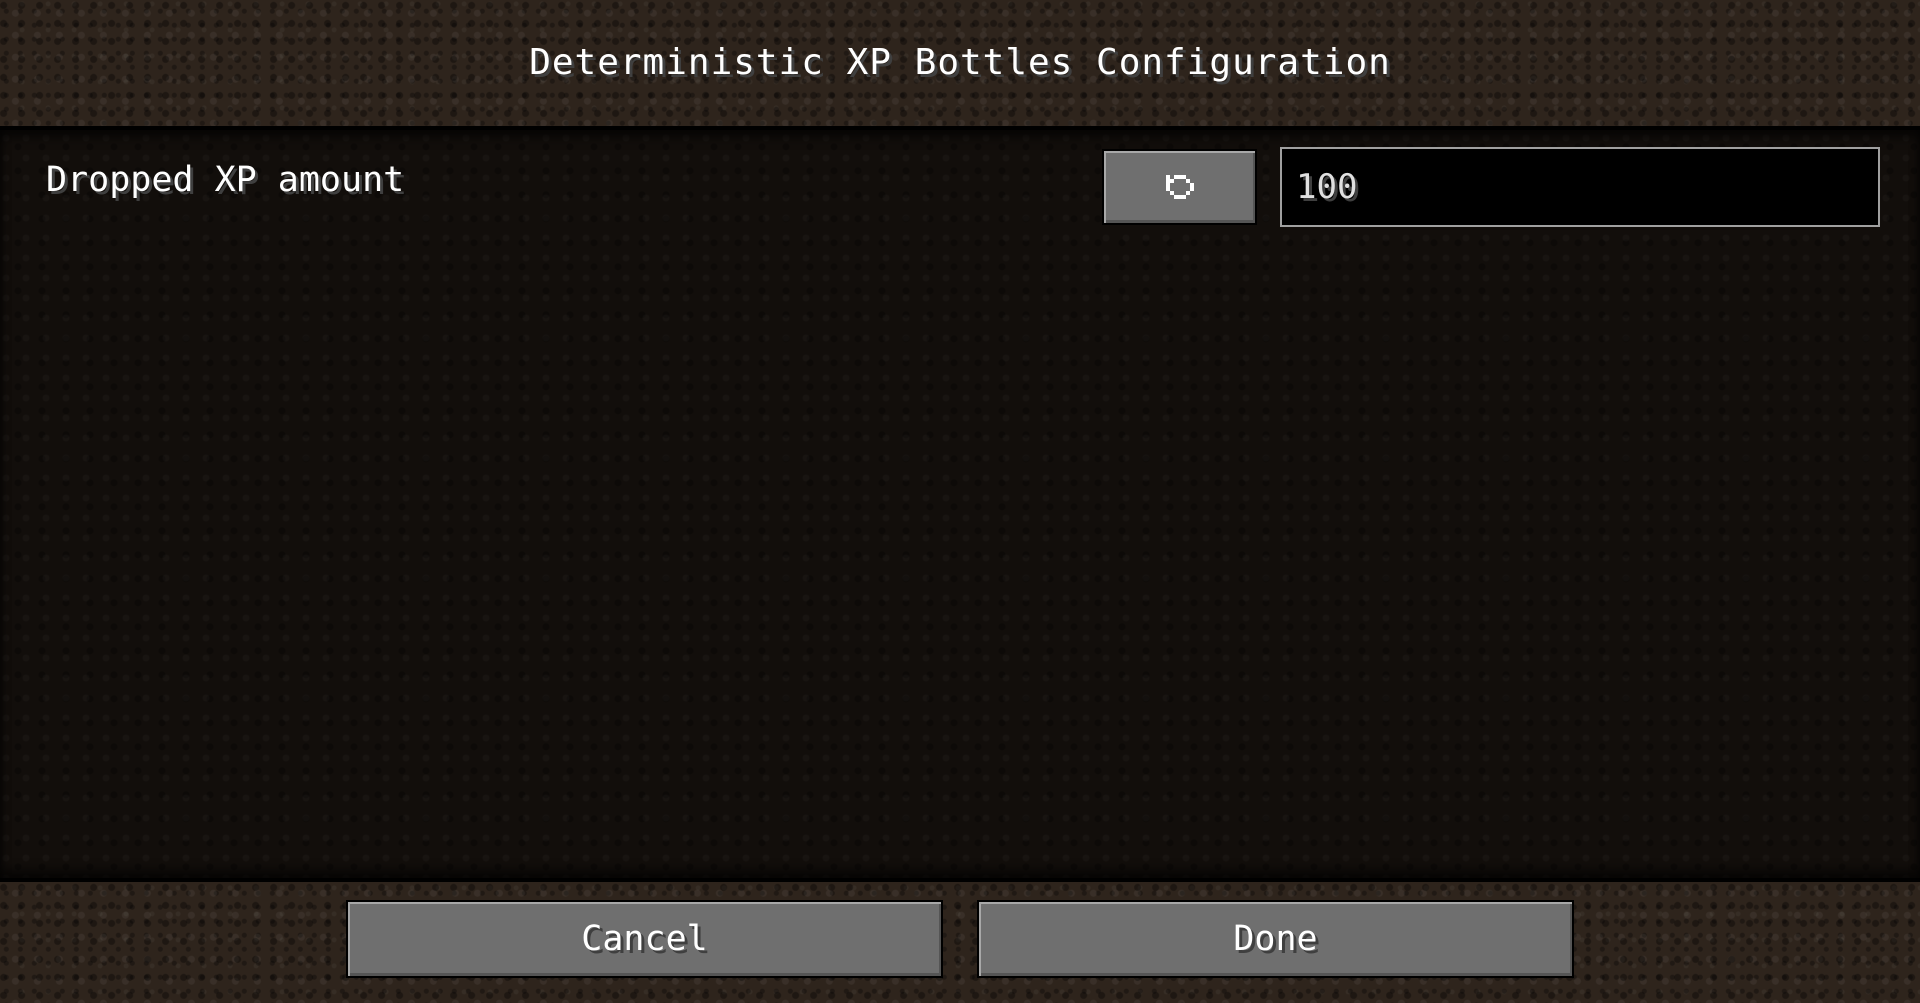  I want to click on screen-title: Deterministic XP Bottles Configuration, so click(960, 62).